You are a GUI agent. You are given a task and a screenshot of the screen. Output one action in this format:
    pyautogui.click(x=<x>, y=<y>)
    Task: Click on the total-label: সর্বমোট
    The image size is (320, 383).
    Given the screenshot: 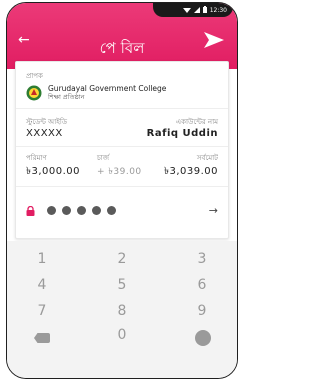 What is the action you would take?
    pyautogui.click(x=207, y=158)
    